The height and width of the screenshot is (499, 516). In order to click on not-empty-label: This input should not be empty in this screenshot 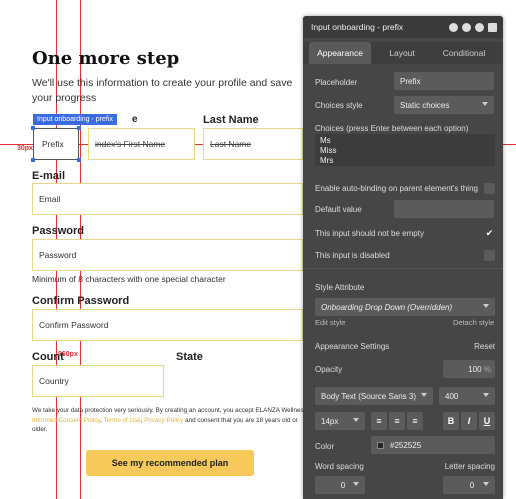, I will do `click(369, 233)`.